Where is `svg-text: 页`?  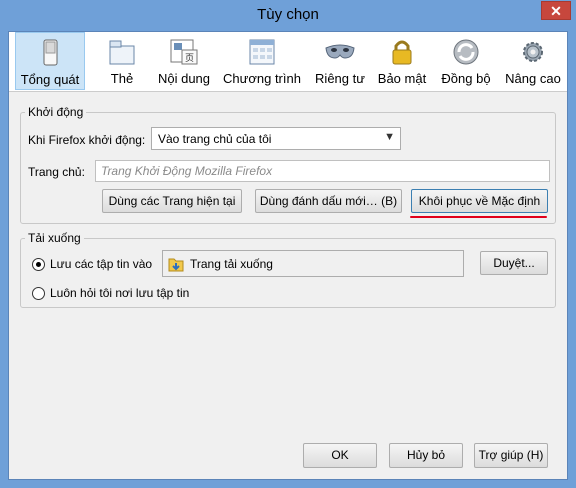
svg-text: 页 is located at coordinates (189, 58).